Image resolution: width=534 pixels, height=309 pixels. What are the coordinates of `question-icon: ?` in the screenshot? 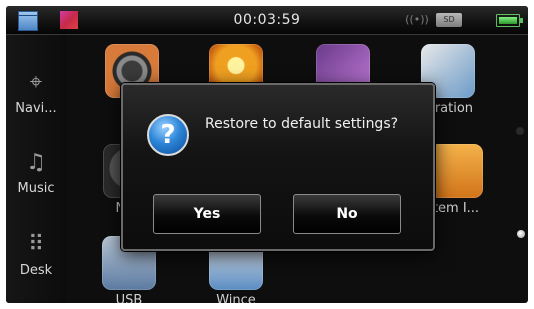 It's located at (168, 135).